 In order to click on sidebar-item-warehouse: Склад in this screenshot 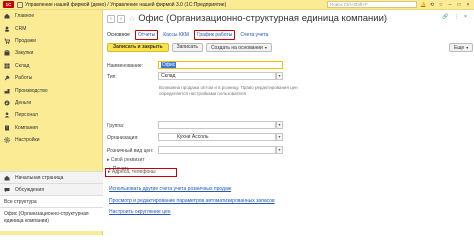, I will do `click(51, 66)`.